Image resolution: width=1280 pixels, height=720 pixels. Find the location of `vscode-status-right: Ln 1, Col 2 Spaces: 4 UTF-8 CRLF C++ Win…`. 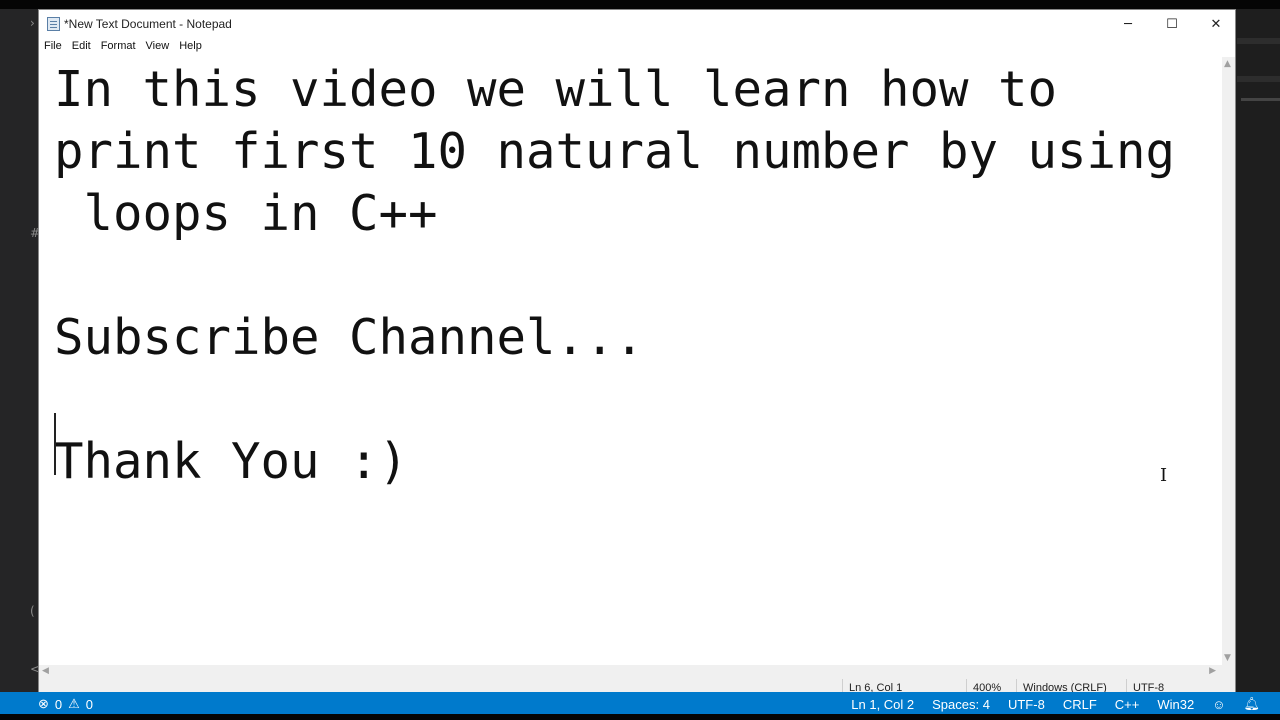

vscode-status-right: Ln 1, Col 2 Spaces: 4 UTF-8 CRLF C++ Win… is located at coordinates (1055, 704).